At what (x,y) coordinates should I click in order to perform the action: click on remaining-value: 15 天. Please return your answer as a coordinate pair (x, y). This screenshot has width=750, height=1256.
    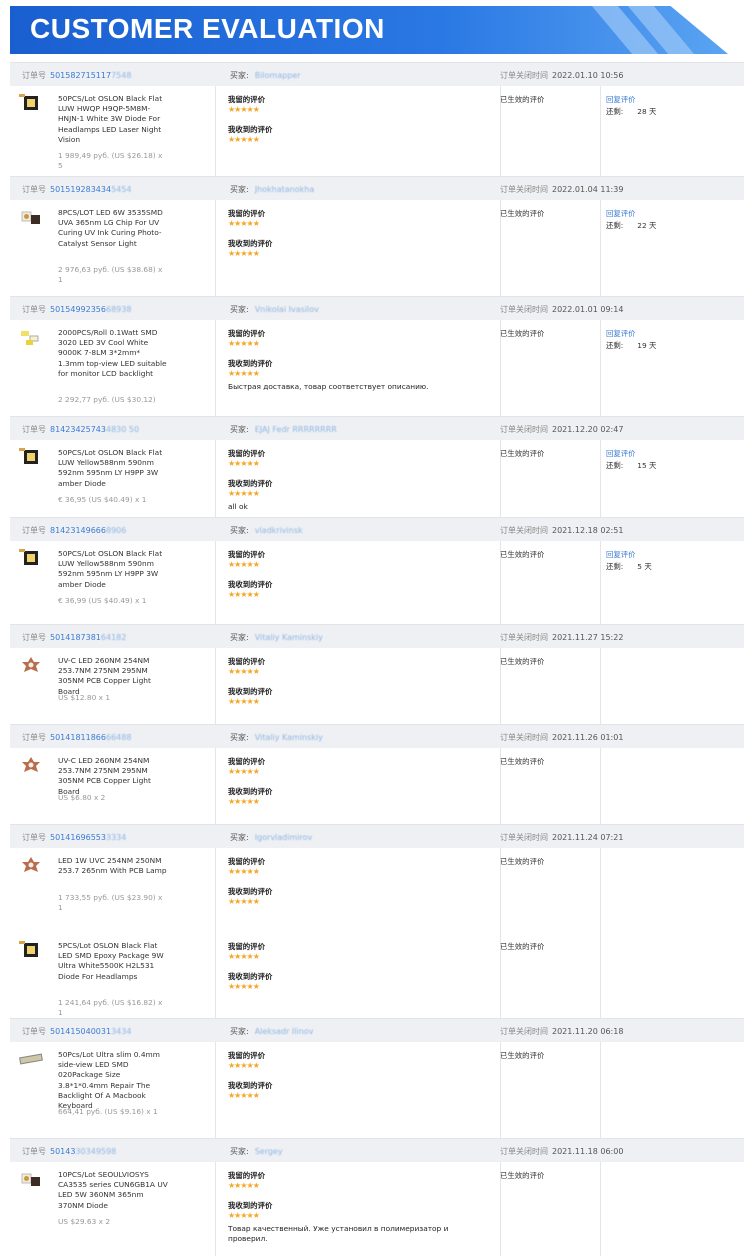
    Looking at the image, I should click on (647, 465).